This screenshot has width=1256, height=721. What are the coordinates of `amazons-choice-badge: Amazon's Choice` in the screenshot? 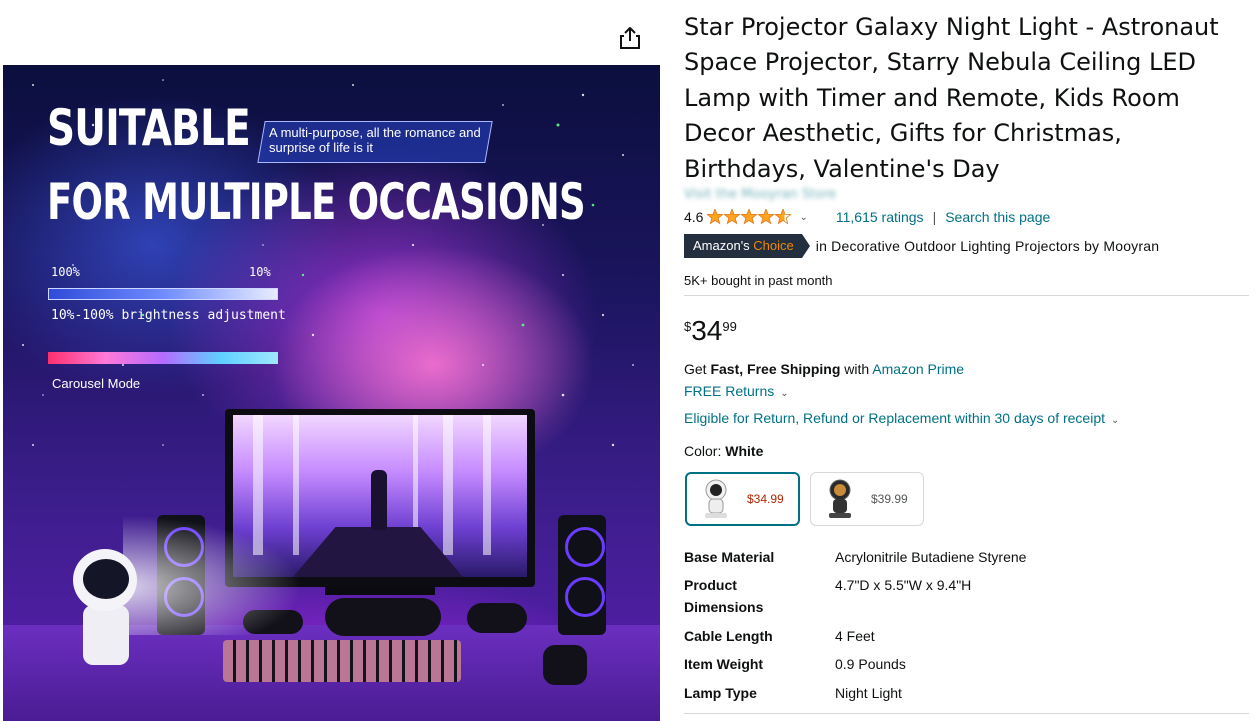 It's located at (747, 246).